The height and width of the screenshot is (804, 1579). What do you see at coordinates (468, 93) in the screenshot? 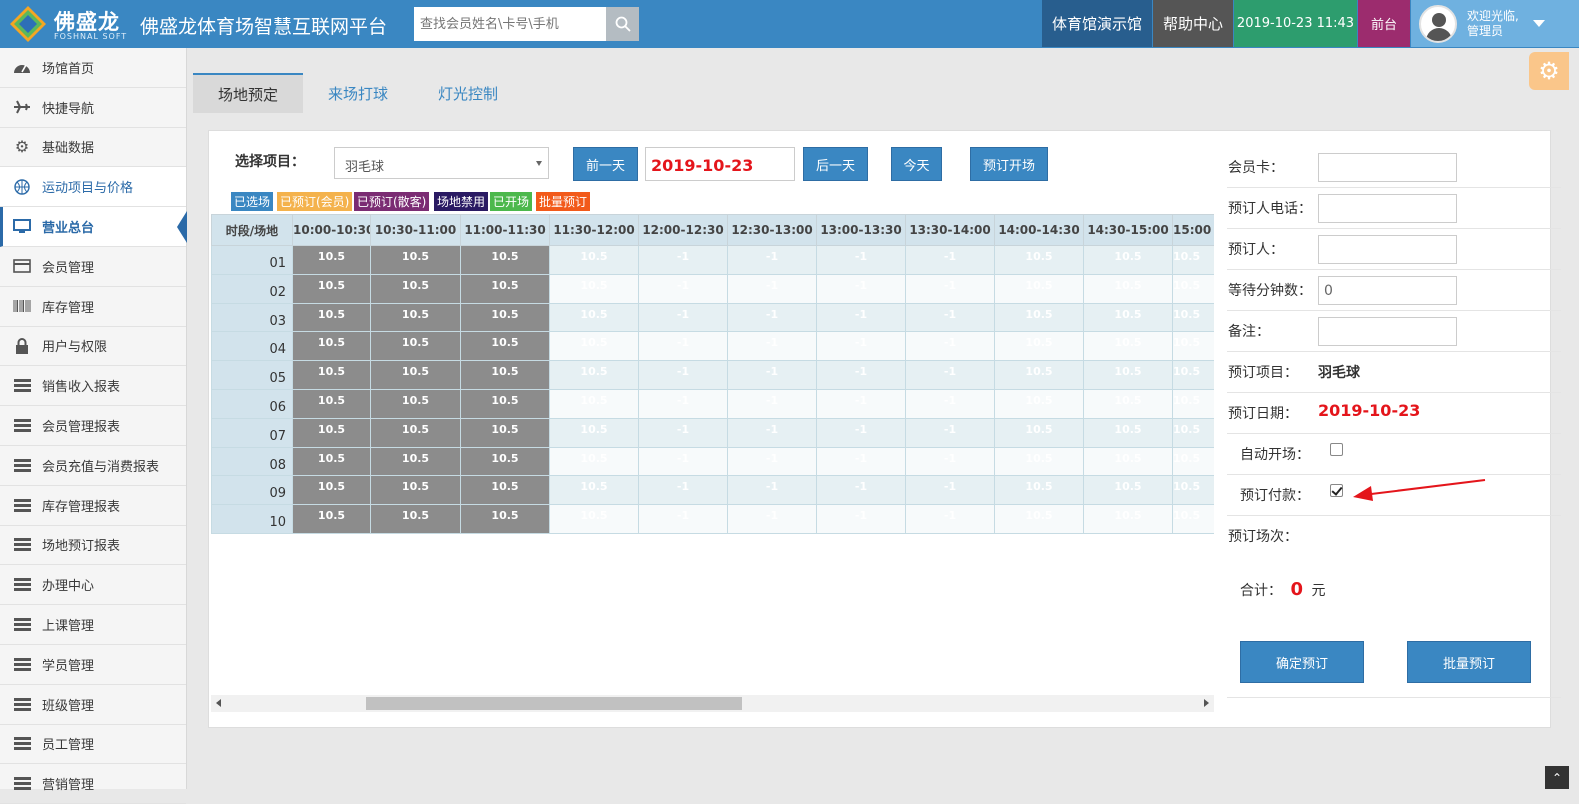
I see `tab-light-control: 灯光控制` at bounding box center [468, 93].